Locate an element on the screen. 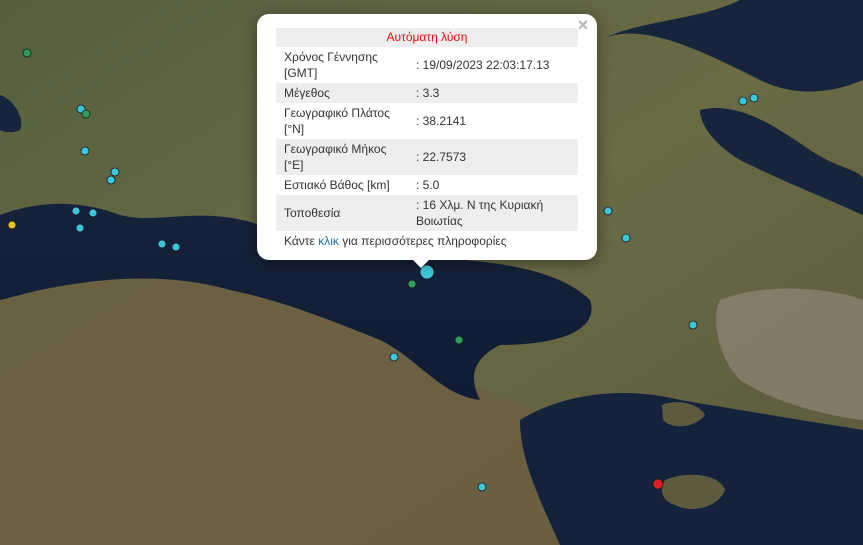 Image resolution: width=863 pixels, height=545 pixels. popup-tip is located at coordinates (421, 263).